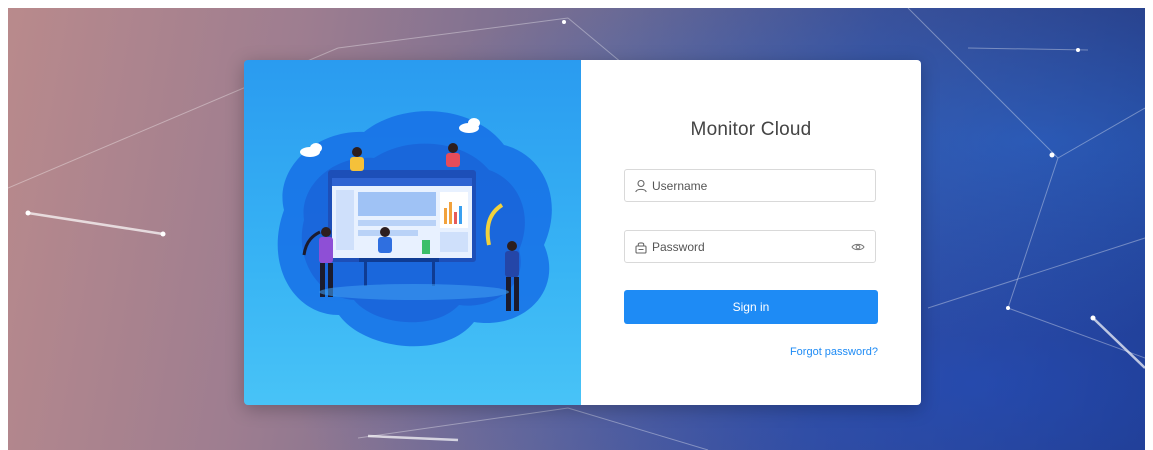 The image size is (1153, 450). I want to click on password-input, so click(751, 246).